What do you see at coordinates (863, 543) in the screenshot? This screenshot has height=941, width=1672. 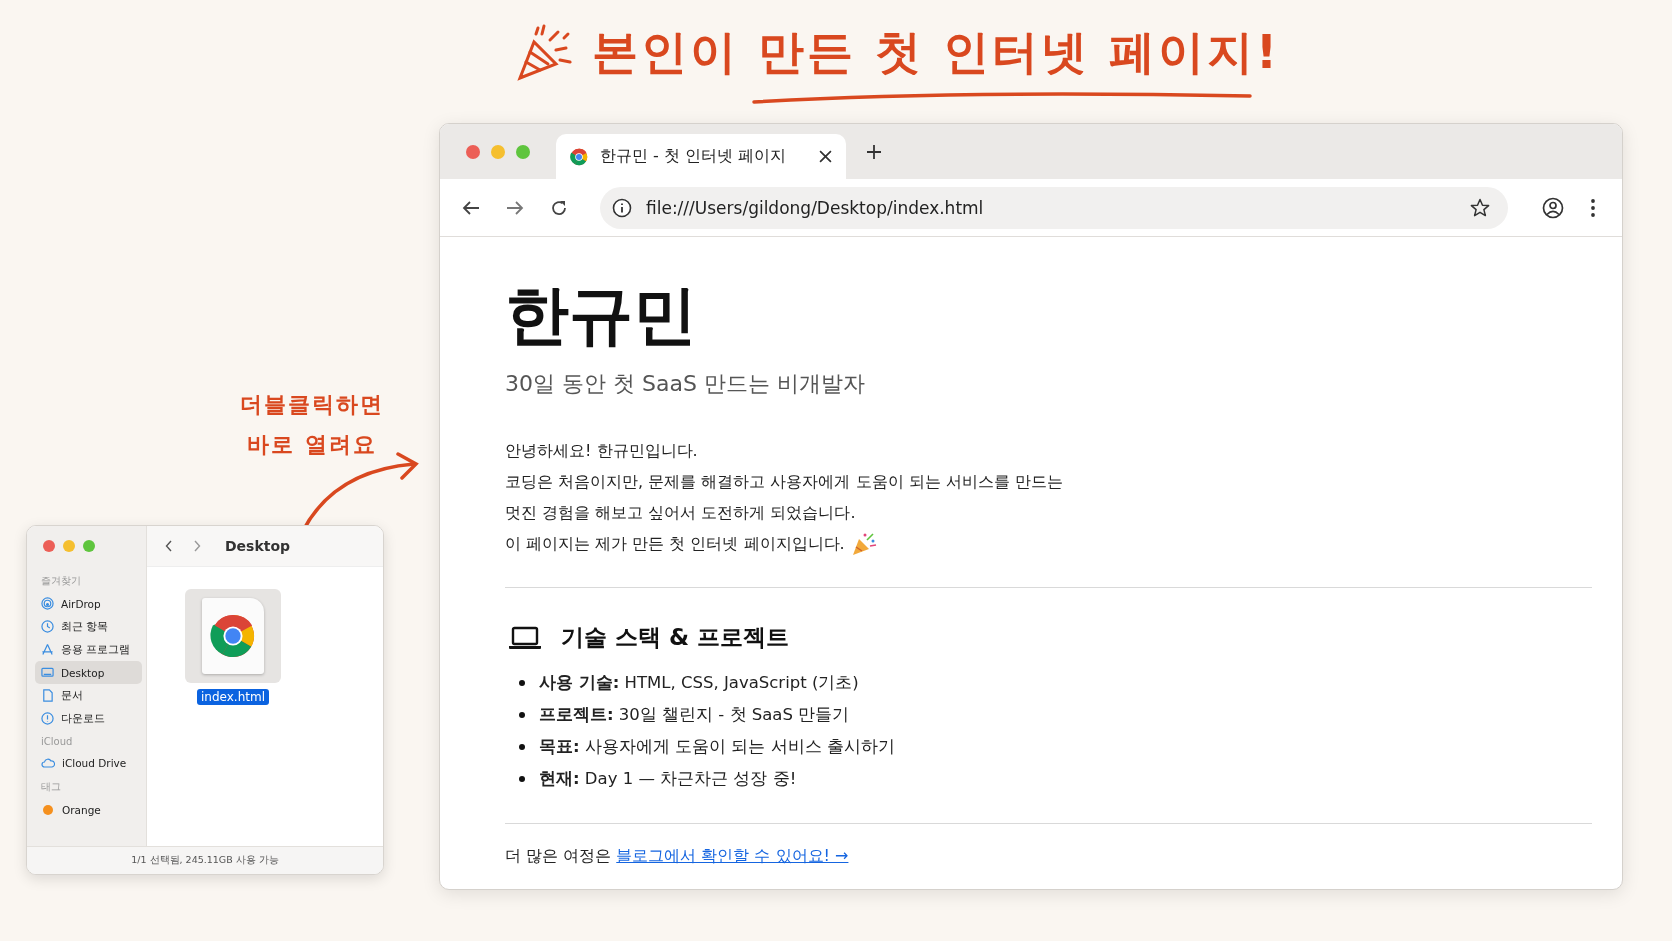 I see `party-popper-icon` at bounding box center [863, 543].